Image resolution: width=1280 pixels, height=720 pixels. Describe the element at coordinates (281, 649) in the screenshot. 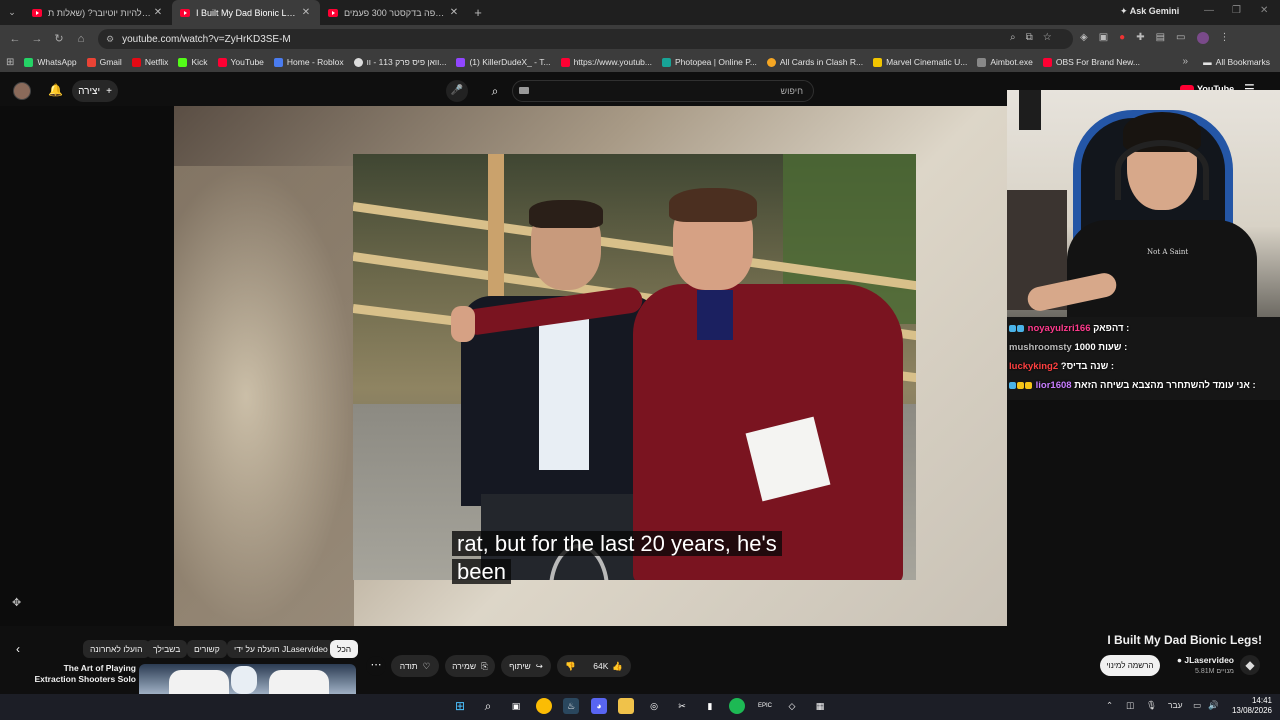

I see `filter-chip: הועלה על ידי JLaservideo` at that location.